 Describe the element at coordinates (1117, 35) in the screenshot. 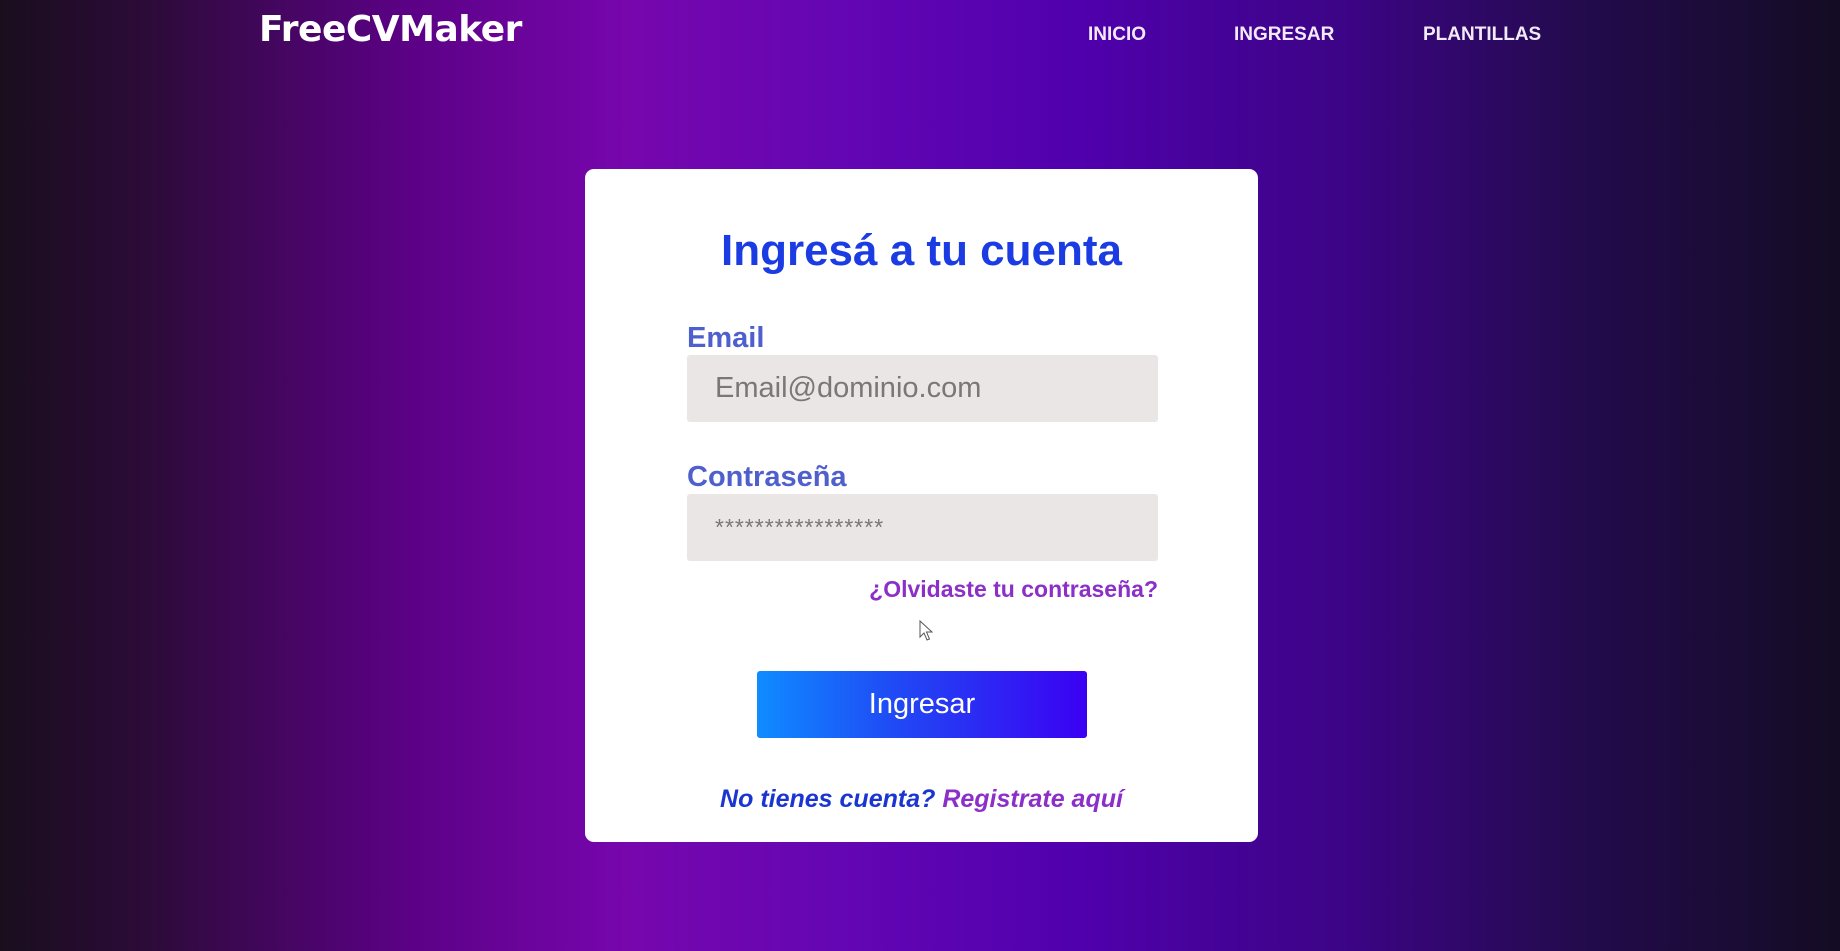

I see `nav-link-inicio: INICIO` at that location.